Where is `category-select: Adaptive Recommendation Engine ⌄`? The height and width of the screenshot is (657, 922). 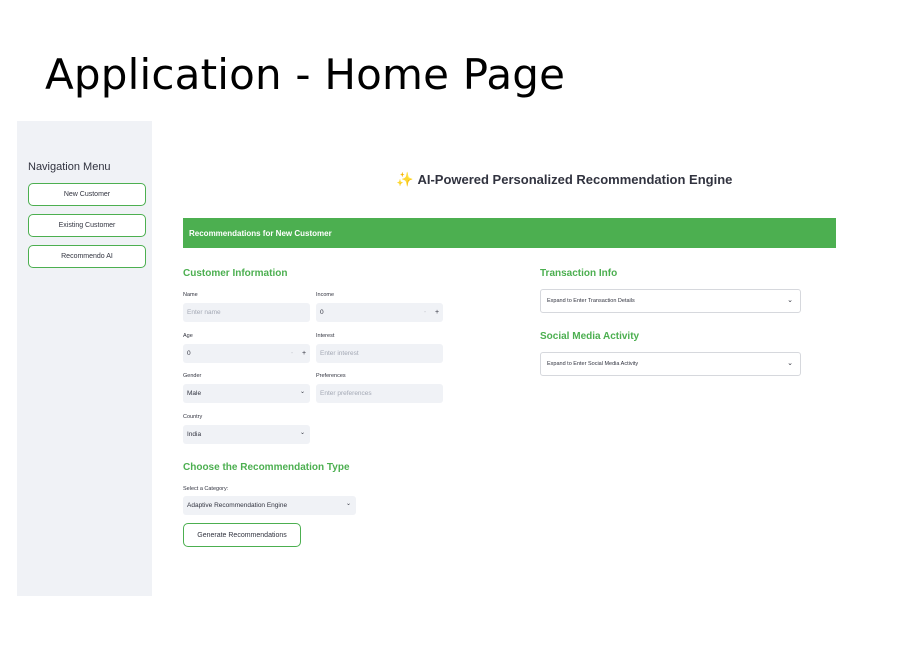 category-select: Adaptive Recommendation Engine ⌄ is located at coordinates (269, 505).